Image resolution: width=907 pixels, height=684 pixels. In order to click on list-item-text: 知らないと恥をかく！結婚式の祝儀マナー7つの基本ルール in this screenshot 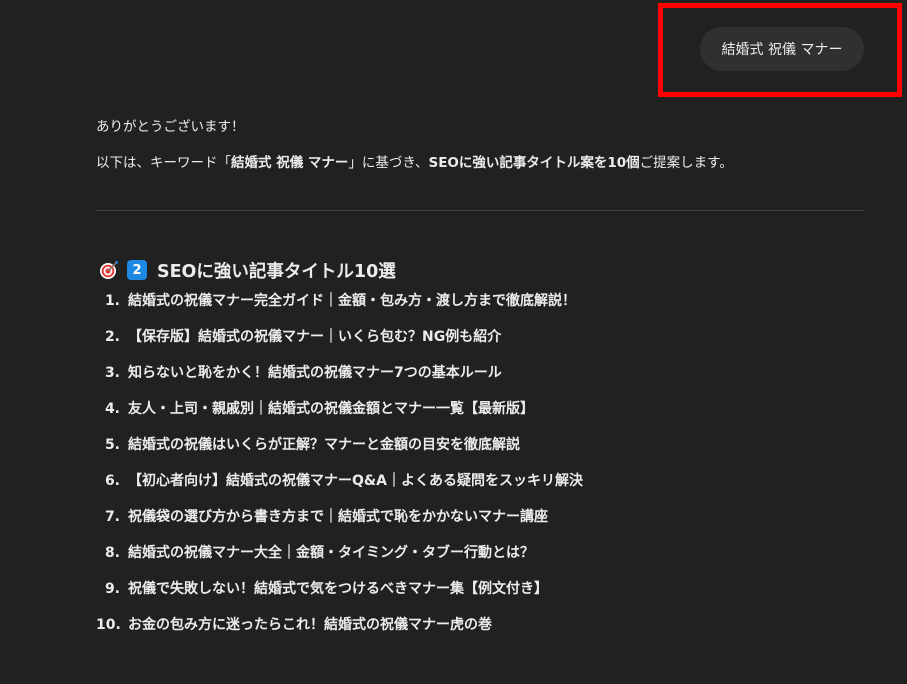, I will do `click(315, 373)`.